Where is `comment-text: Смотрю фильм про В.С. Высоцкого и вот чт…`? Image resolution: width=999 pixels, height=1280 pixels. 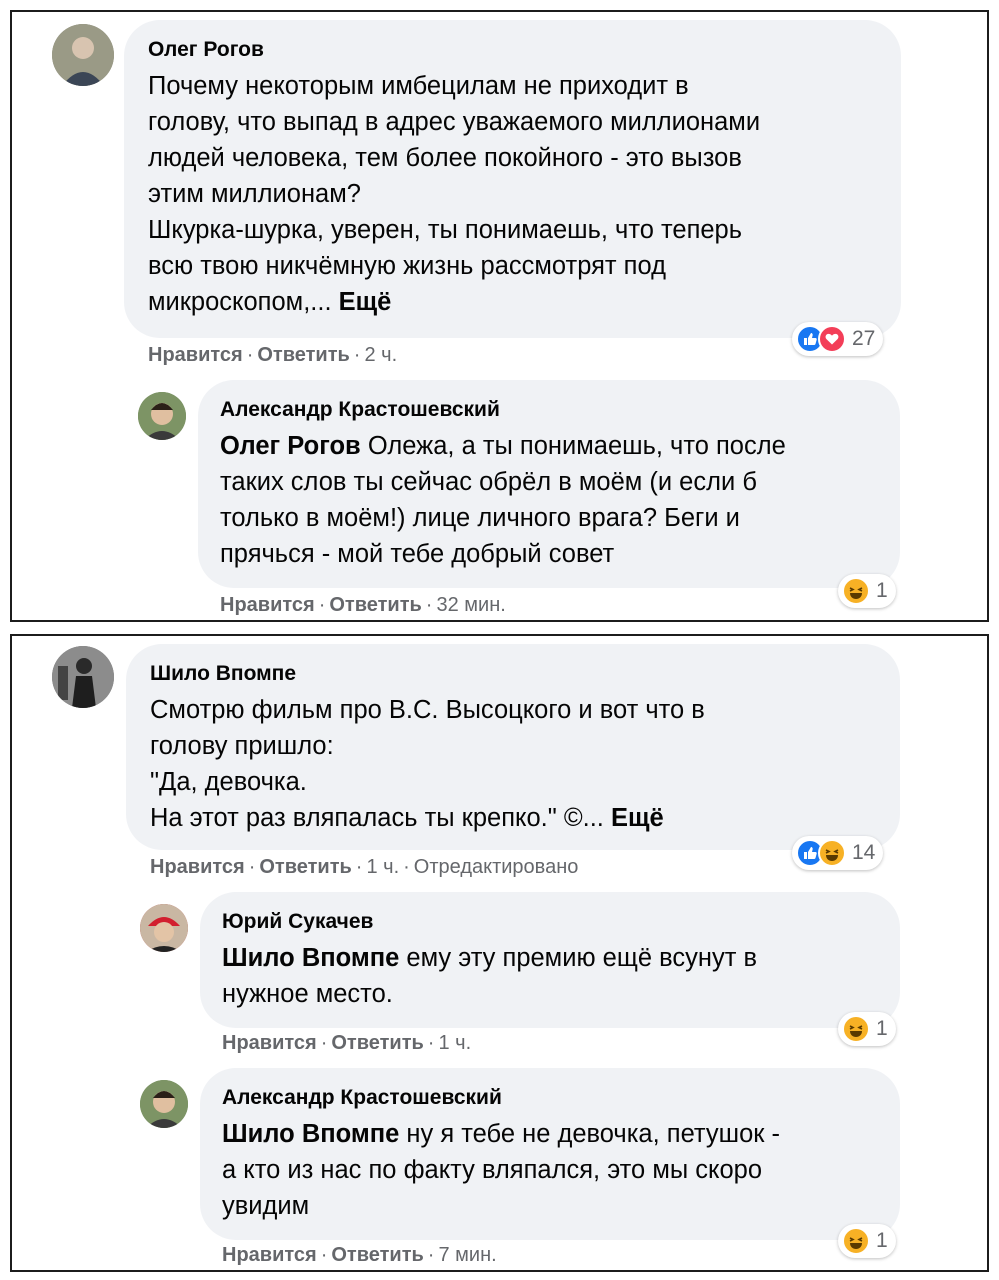 comment-text: Смотрю фильм про В.С. Высоцкого и вот чт… is located at coordinates (427, 764).